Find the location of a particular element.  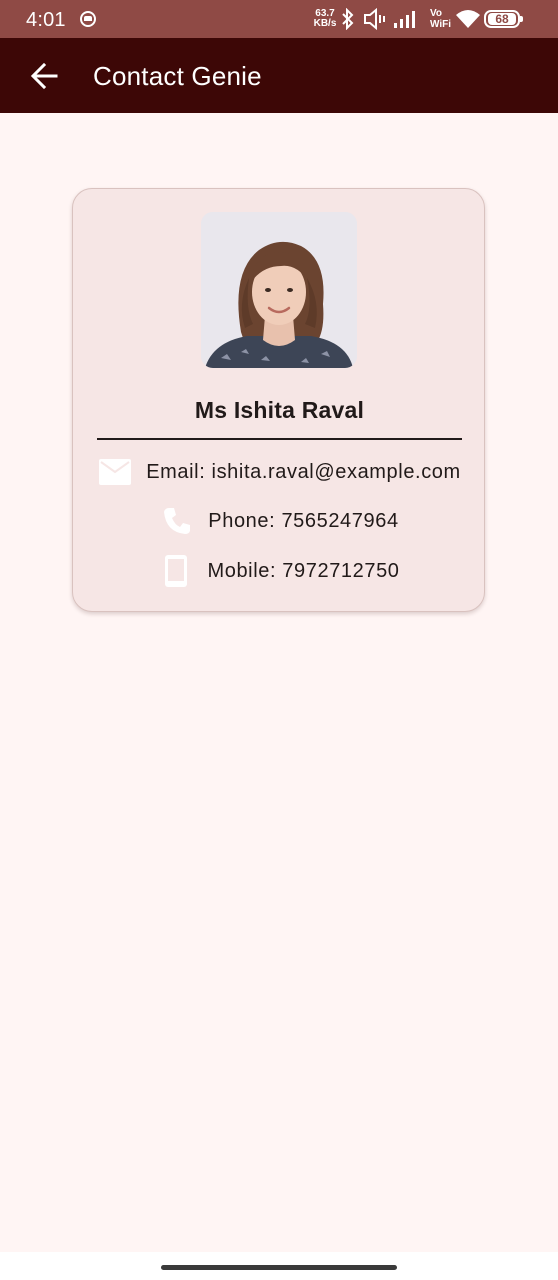

email-text: Email: ishita.raval@example.com is located at coordinates (303, 471).